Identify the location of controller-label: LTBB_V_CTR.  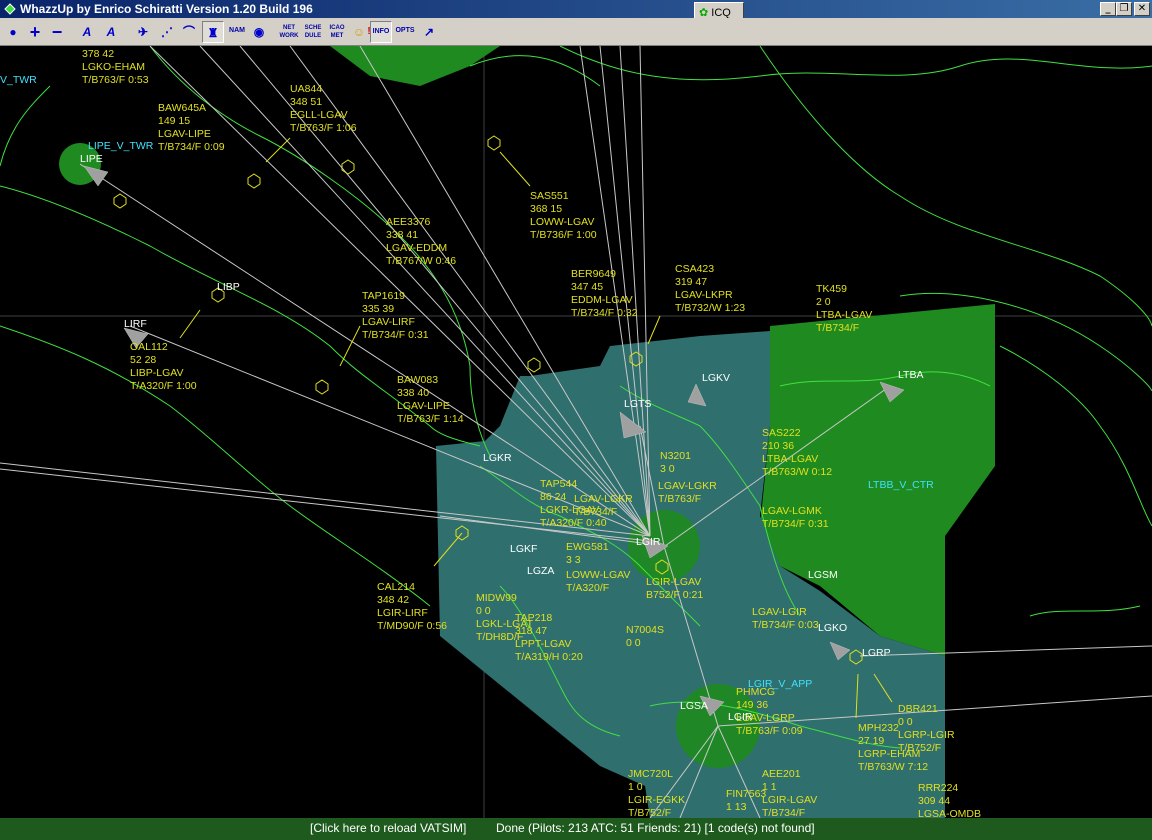
(901, 485).